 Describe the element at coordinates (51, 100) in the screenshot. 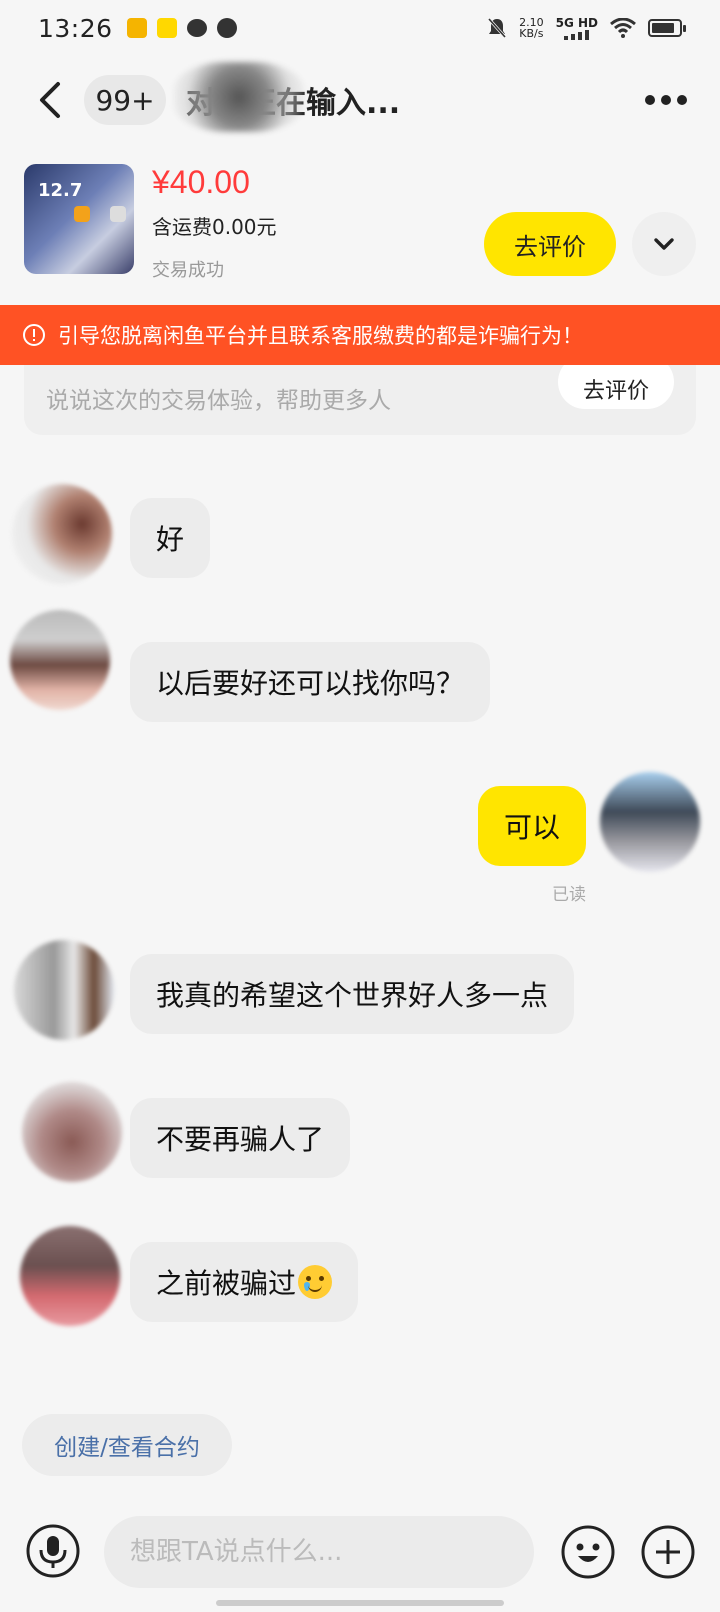

I see `back-arrow-icon` at that location.